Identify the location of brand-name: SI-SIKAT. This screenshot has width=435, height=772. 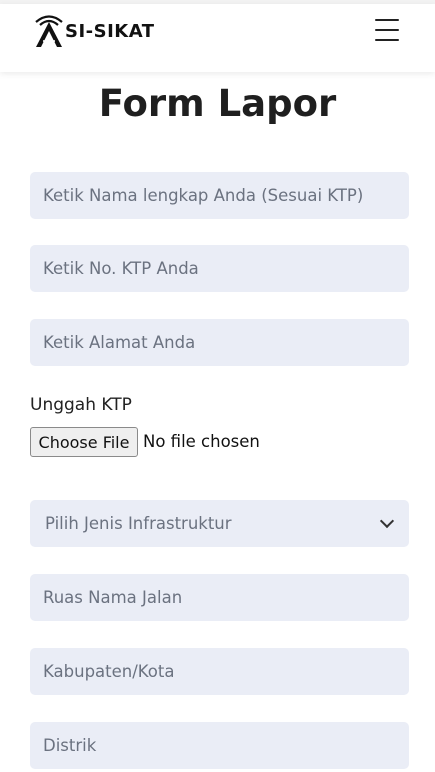
(110, 31).